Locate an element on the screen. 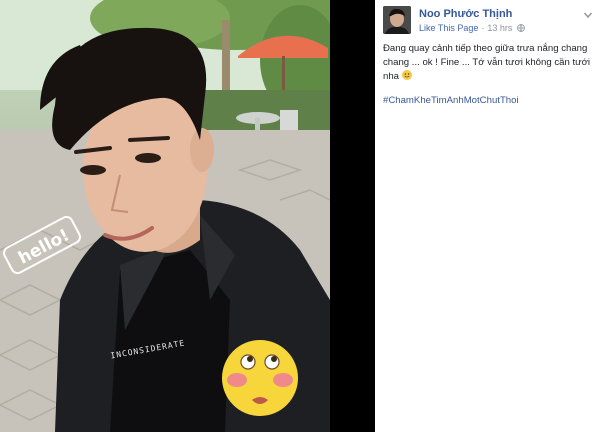 The width and height of the screenshot is (600, 432). smile-emoji-icon is located at coordinates (406, 75).